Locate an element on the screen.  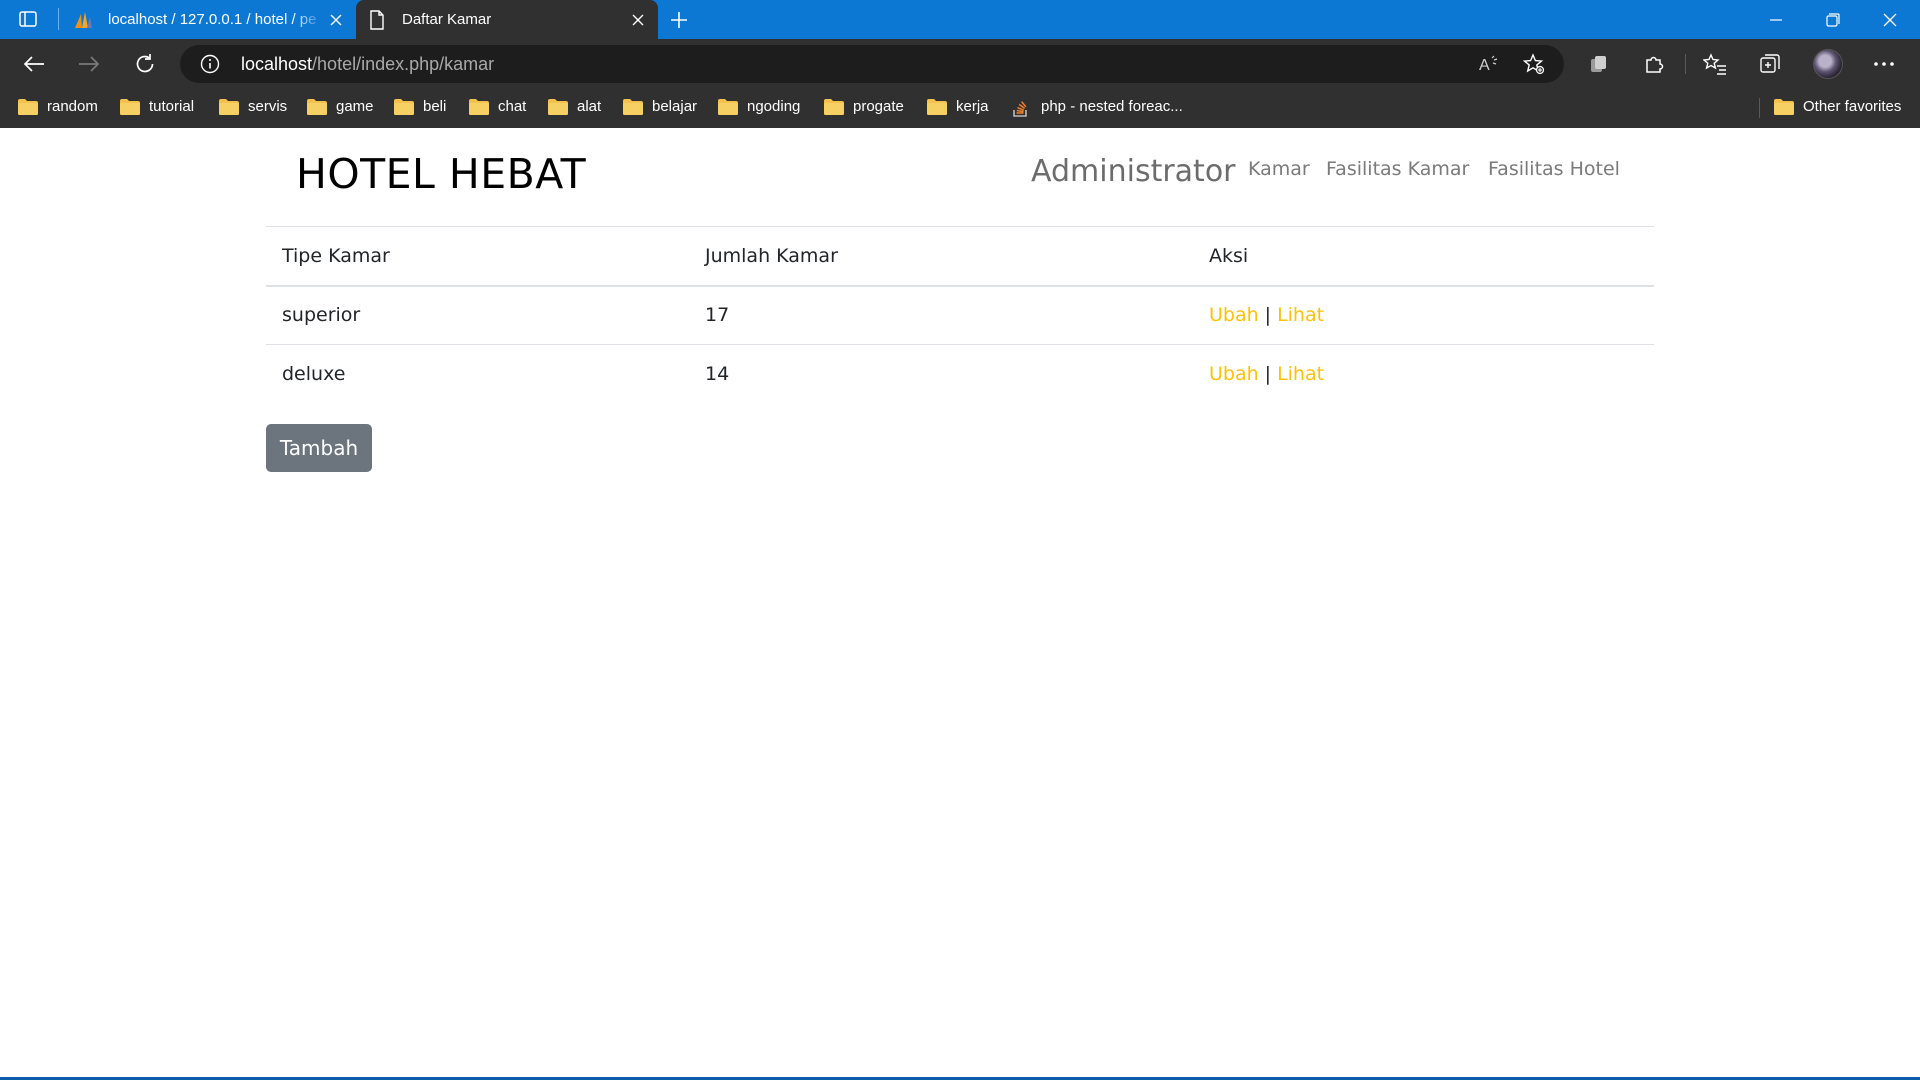
bookmark-folder-tutorial: tutorial is located at coordinates (157, 106).